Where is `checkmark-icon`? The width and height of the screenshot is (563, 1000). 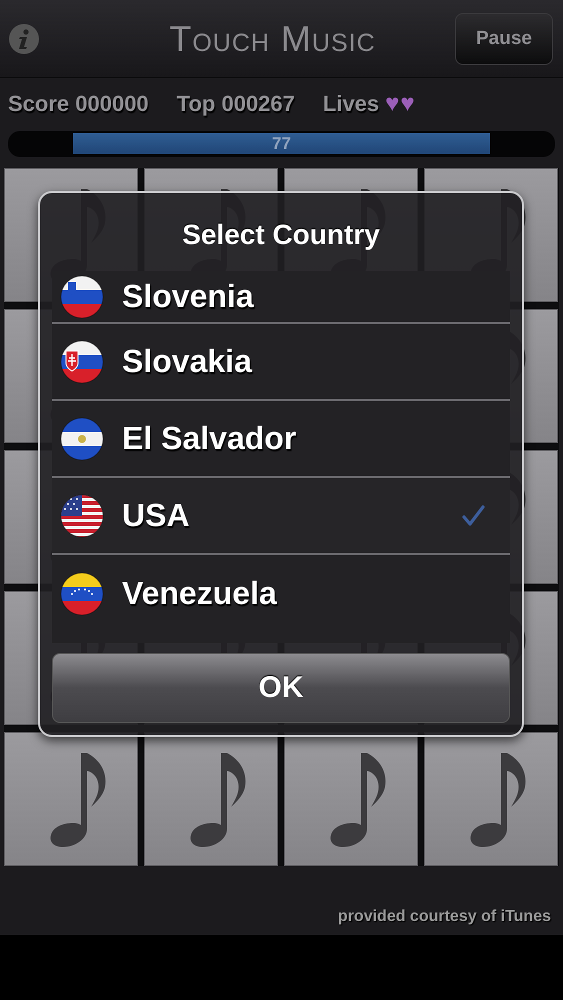 checkmark-icon is located at coordinates (474, 515).